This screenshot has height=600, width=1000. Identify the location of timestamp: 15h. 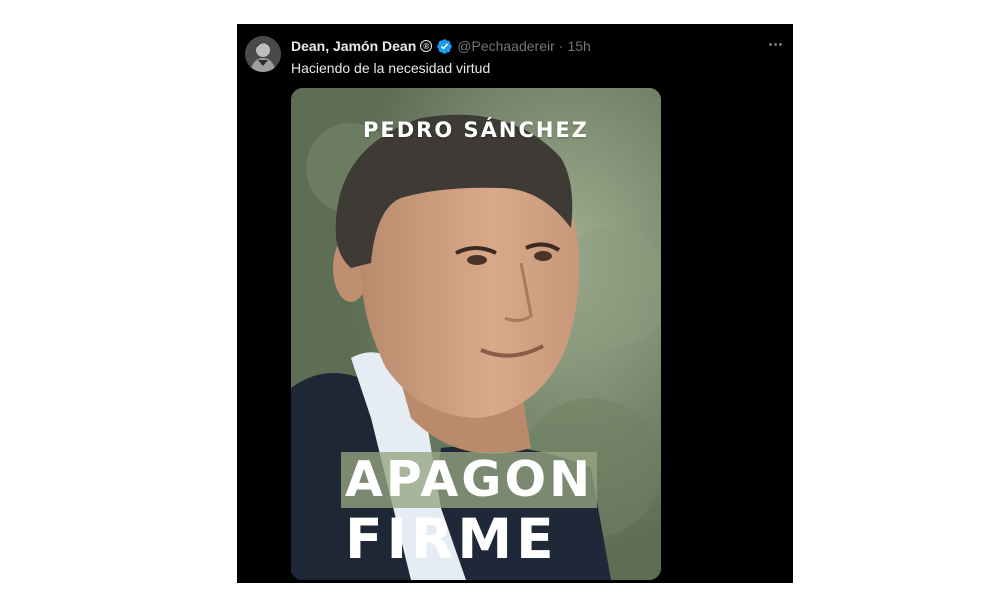
(578, 46).